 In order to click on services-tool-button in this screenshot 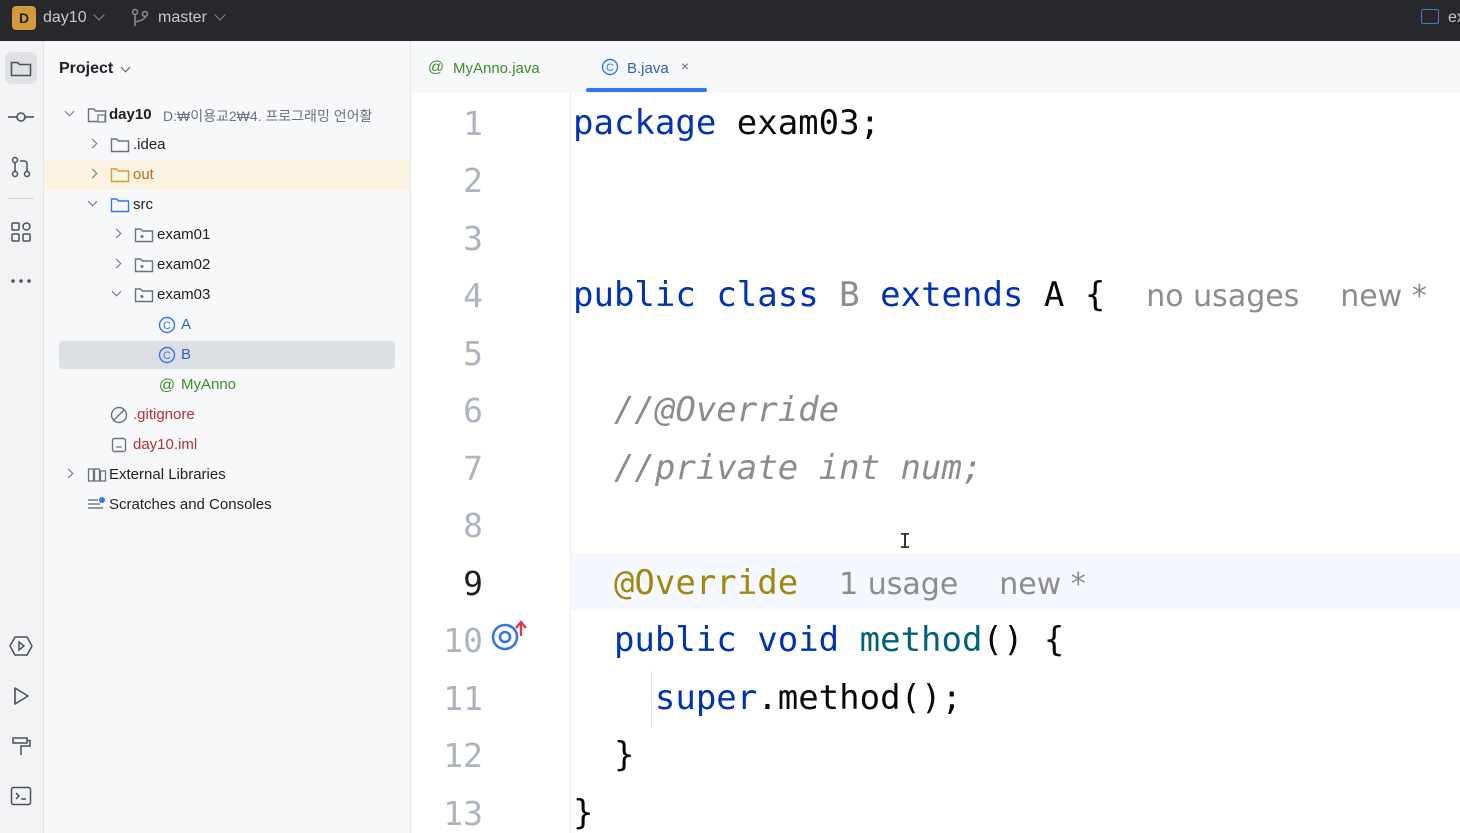, I will do `click(21, 646)`.